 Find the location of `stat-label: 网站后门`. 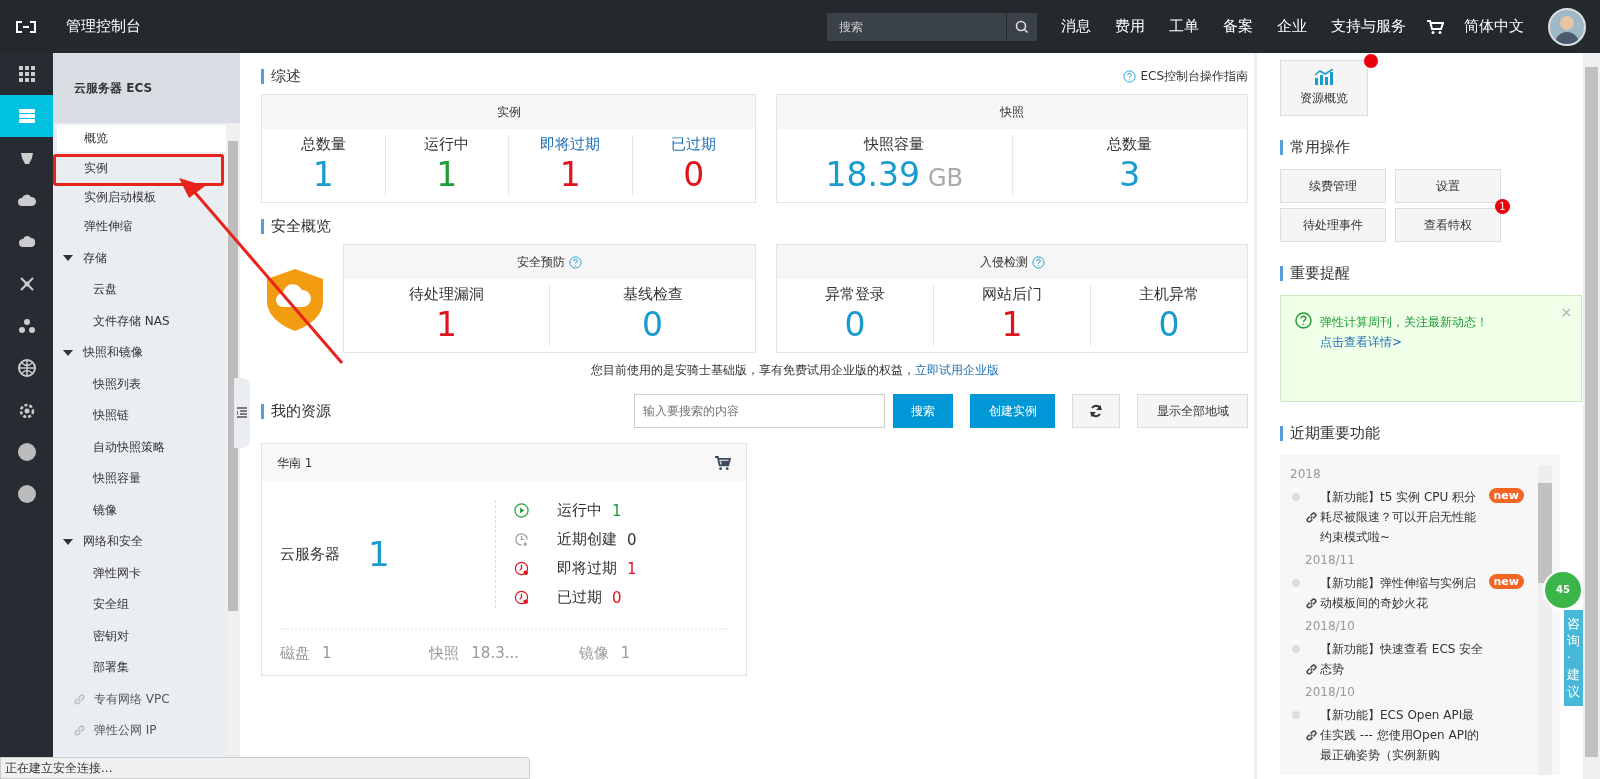

stat-label: 网站后门 is located at coordinates (1012, 294).